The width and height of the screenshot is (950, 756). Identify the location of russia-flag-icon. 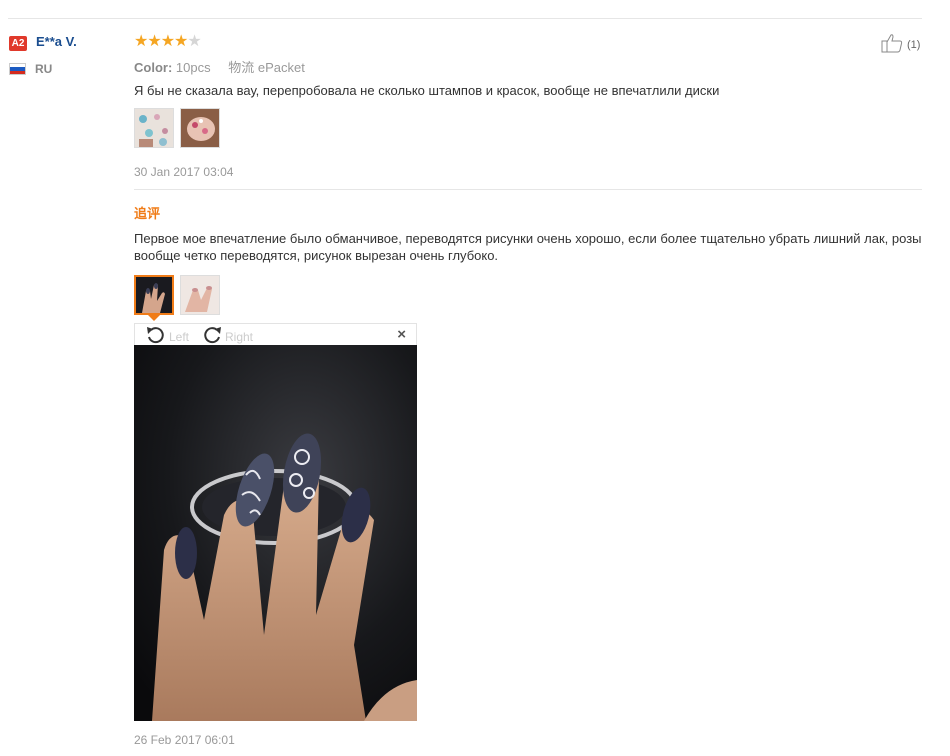
(17, 69).